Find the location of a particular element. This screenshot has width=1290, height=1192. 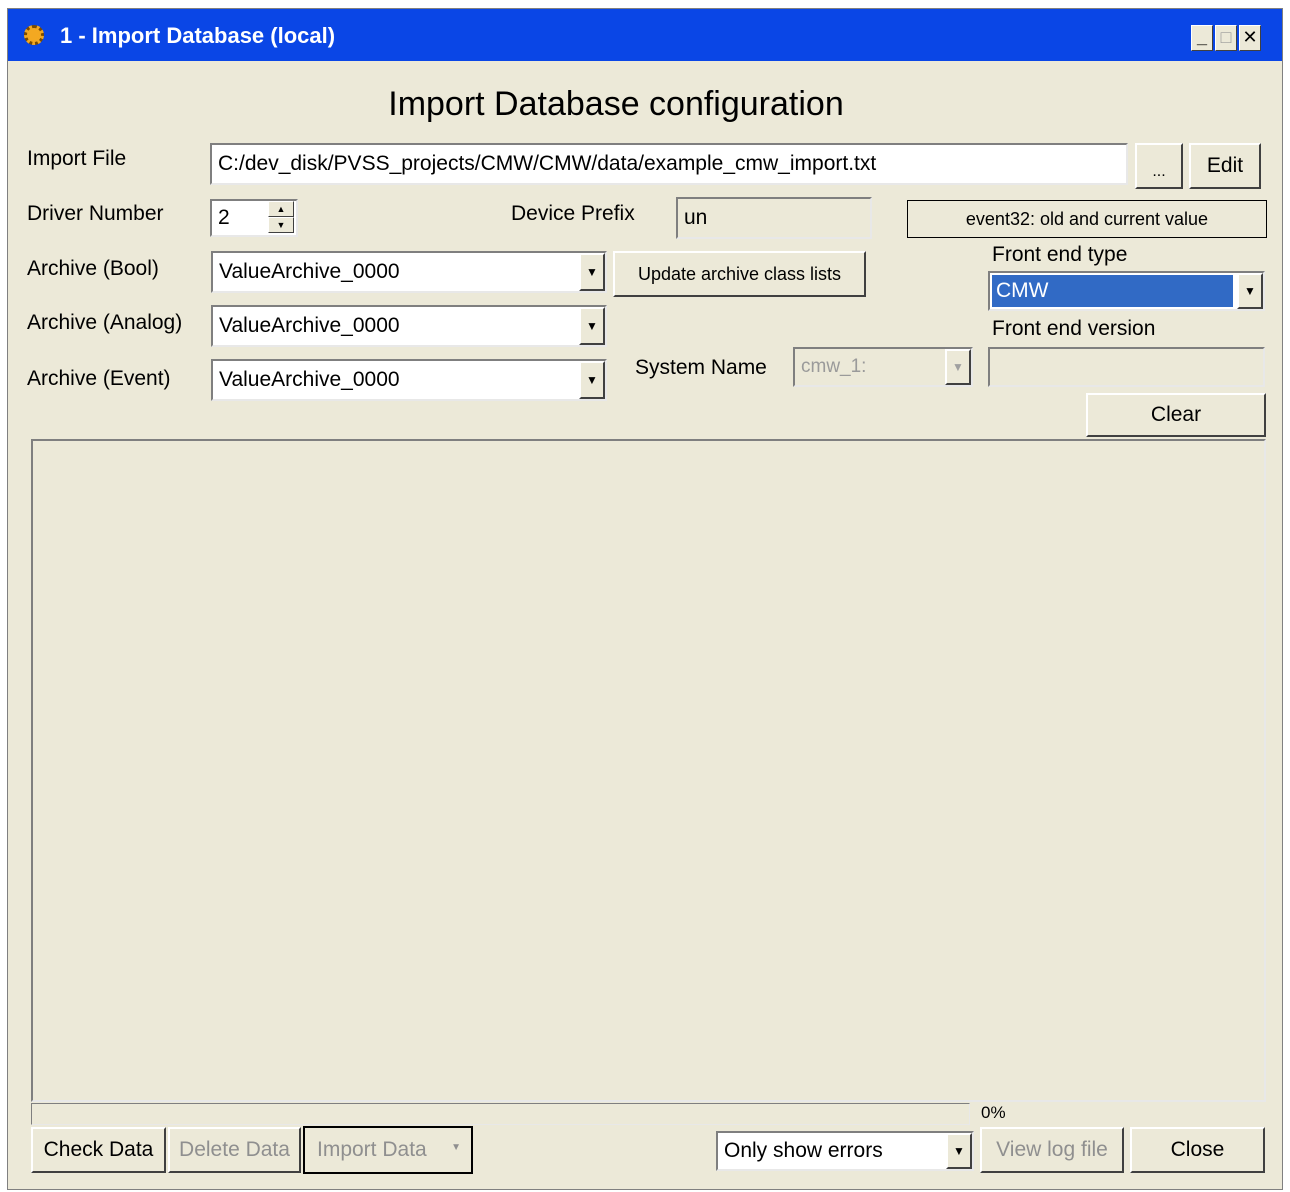

view-log-file-button: View log file is located at coordinates (1052, 1150).